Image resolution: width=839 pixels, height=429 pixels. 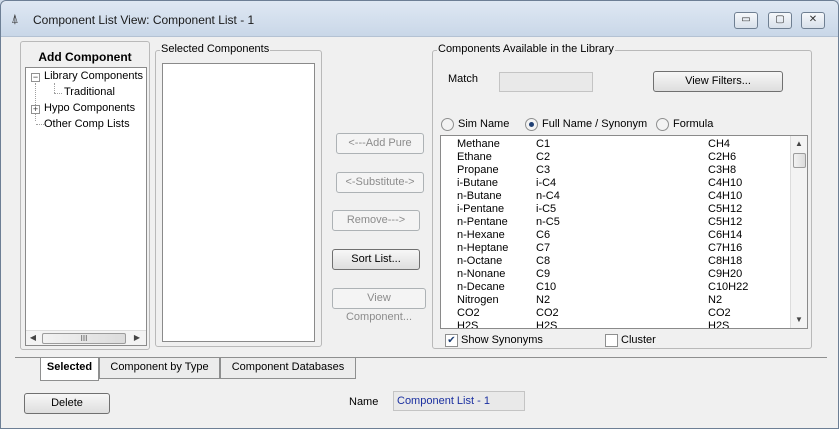 What do you see at coordinates (478, 300) in the screenshot?
I see `full-name-cell: Nitrogen` at bounding box center [478, 300].